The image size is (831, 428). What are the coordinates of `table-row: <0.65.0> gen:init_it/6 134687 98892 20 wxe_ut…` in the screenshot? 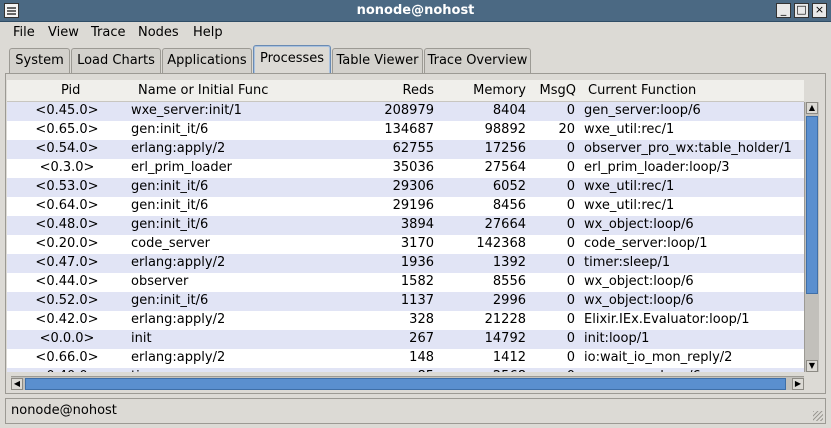 It's located at (405, 130).